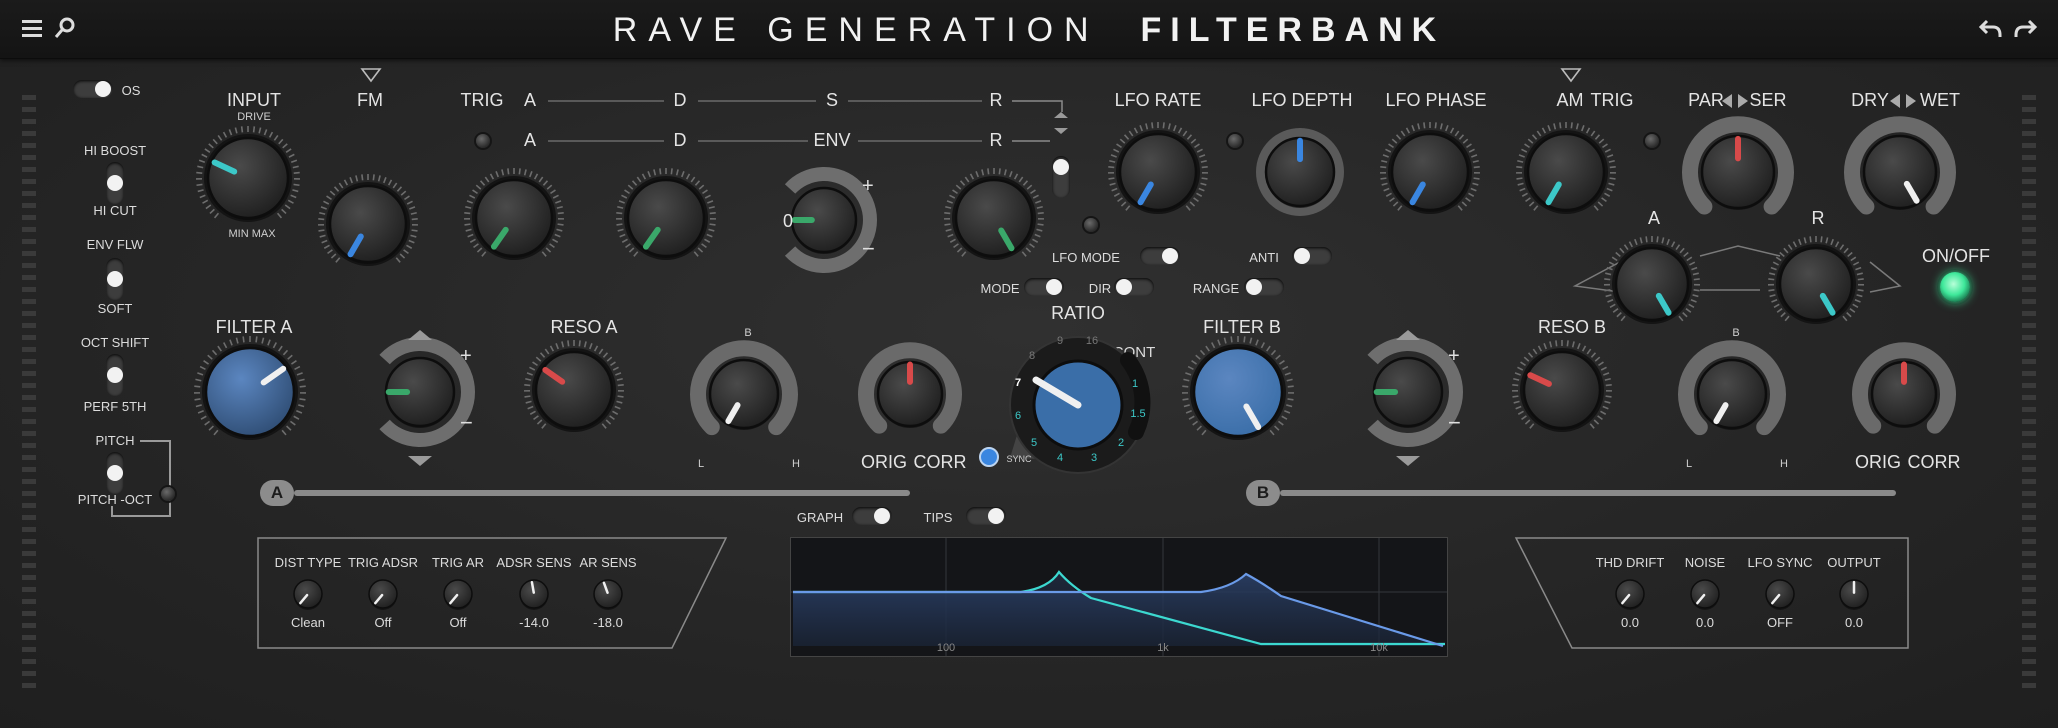  I want to click on graph-tick-10k: 10k, so click(1379, 648).